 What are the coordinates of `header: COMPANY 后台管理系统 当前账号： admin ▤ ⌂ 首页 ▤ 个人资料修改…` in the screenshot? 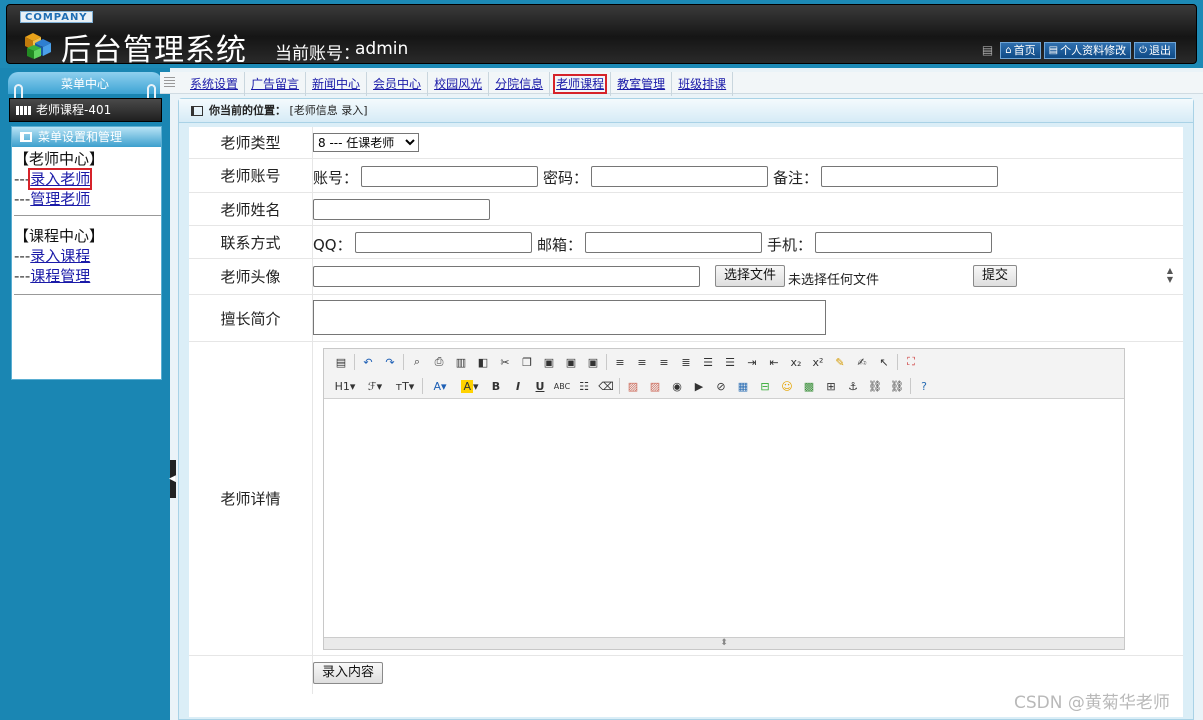 It's located at (601, 34).